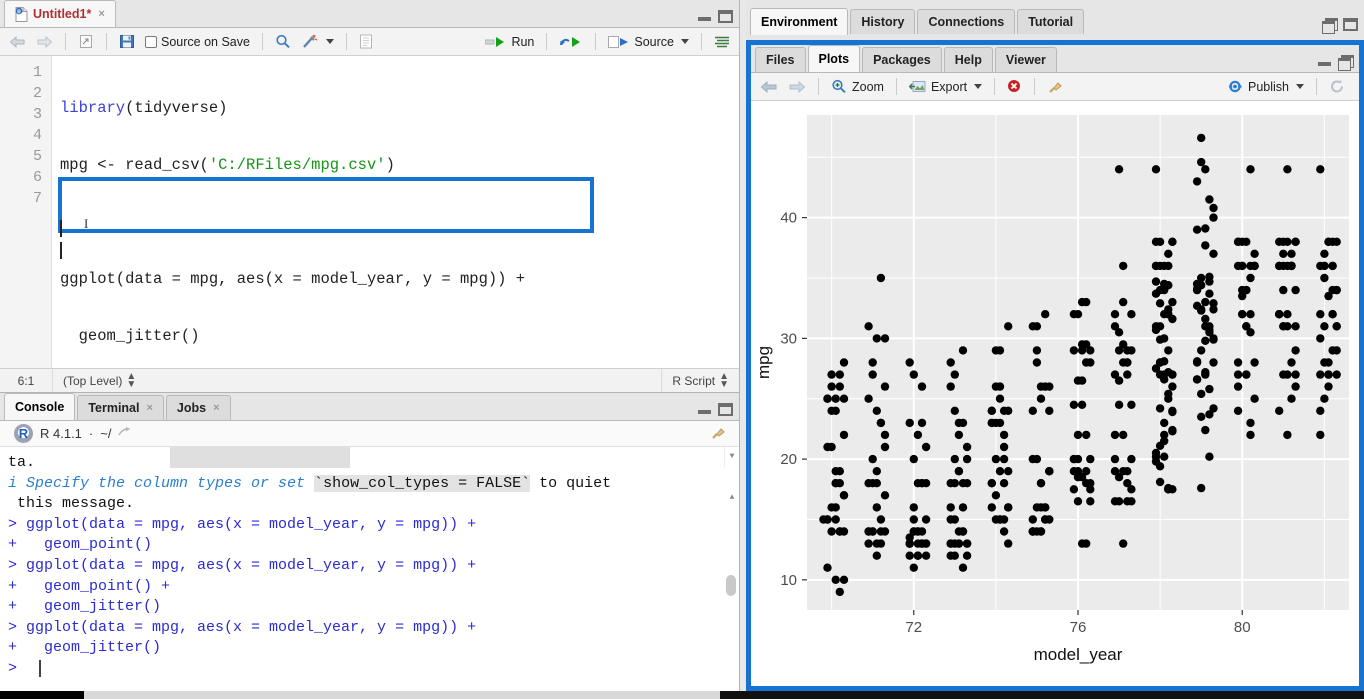 The width and height of the screenshot is (1364, 699). Describe the element at coordinates (799, 21) in the screenshot. I see `tab-environment: Environment` at that location.